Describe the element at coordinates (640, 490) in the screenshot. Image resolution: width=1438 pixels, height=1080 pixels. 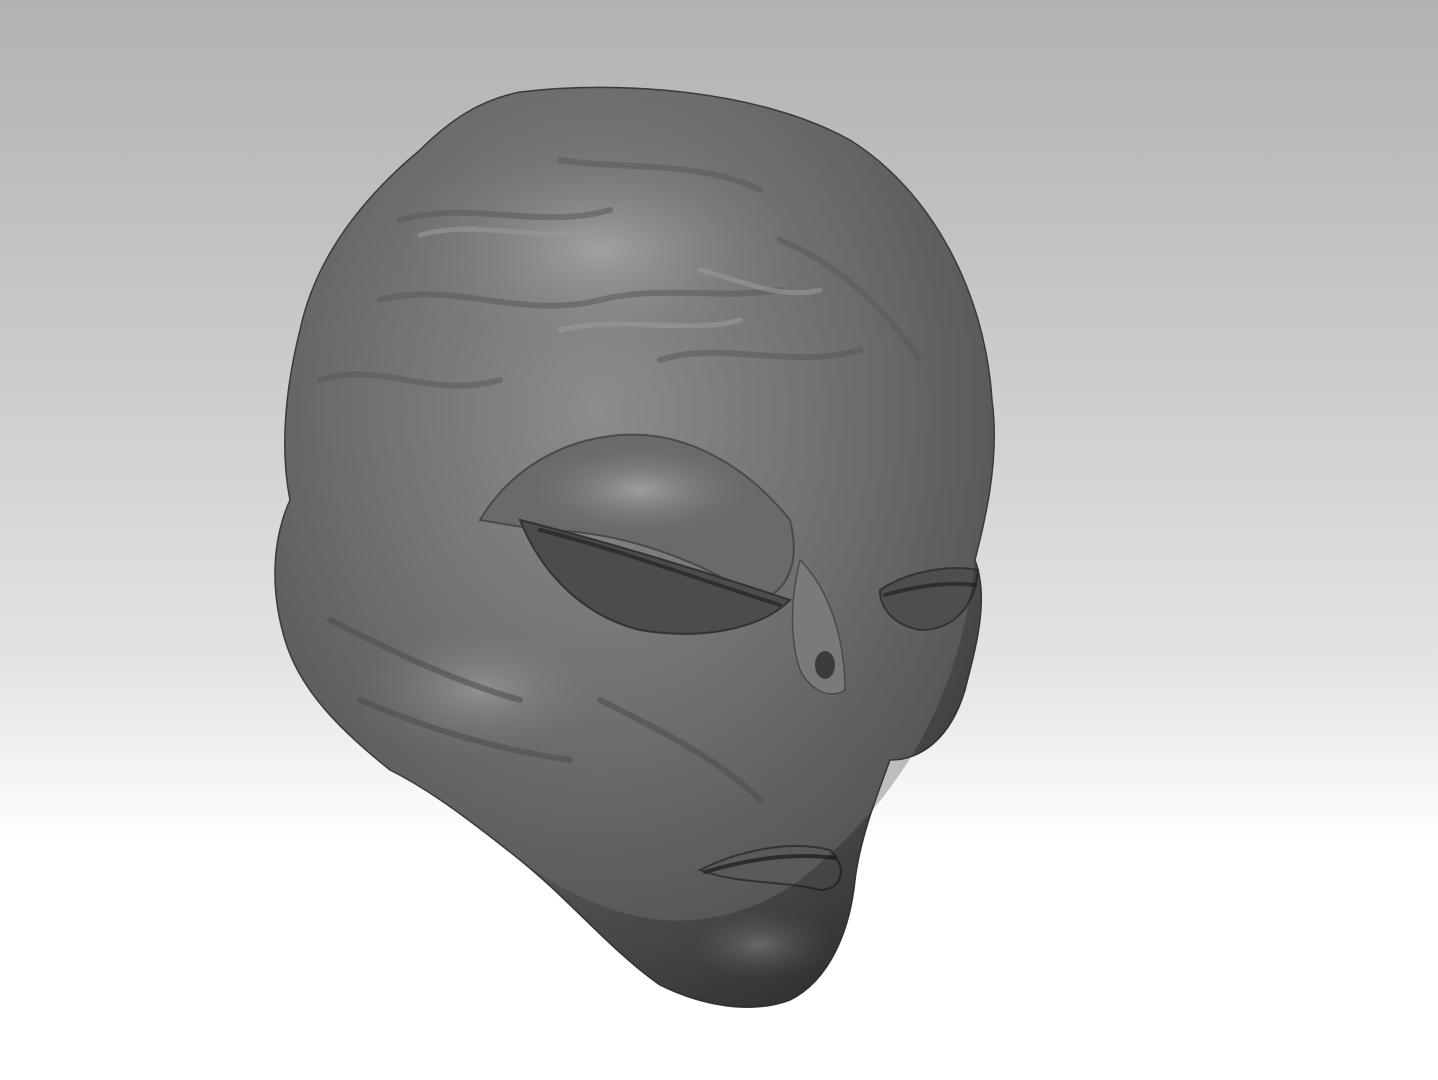
I see `brow-shine` at that location.